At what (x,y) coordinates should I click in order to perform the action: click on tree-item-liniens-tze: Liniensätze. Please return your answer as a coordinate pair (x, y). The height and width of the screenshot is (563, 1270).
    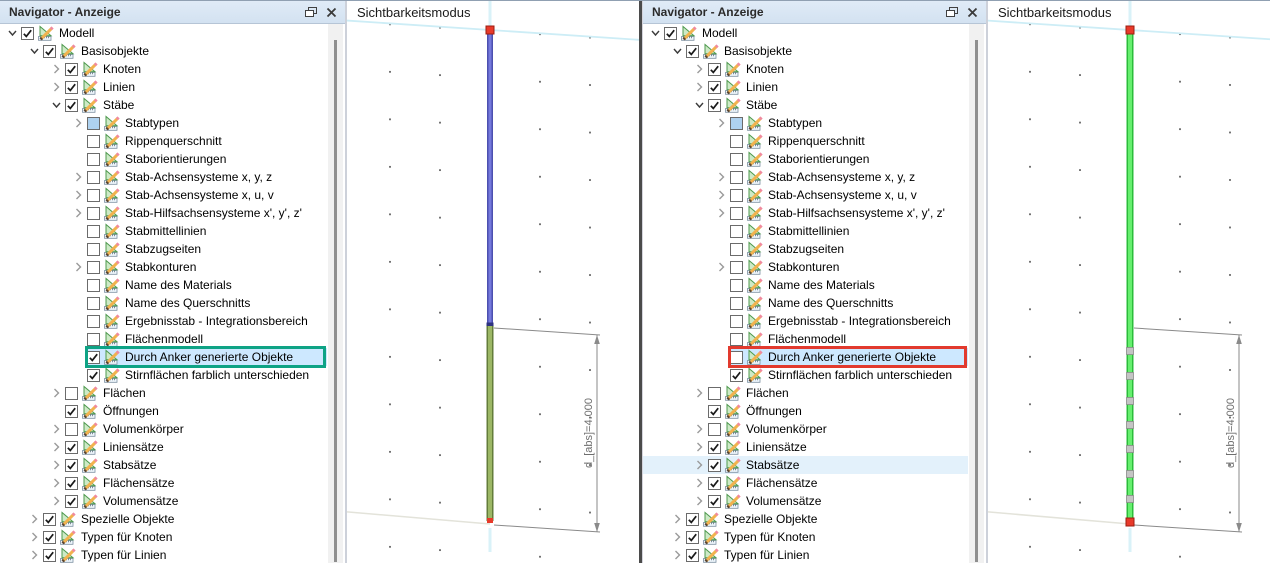
    Looking at the image, I should click on (163, 447).